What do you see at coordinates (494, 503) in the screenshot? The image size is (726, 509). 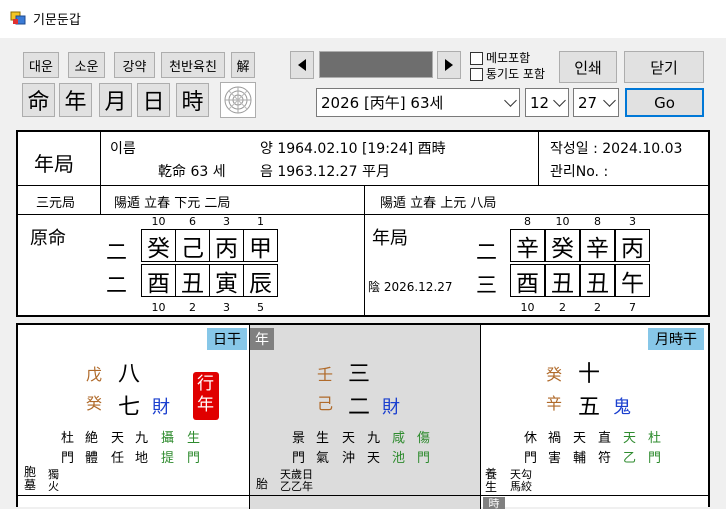 I see `palace-bottom-tag: 時` at bounding box center [494, 503].